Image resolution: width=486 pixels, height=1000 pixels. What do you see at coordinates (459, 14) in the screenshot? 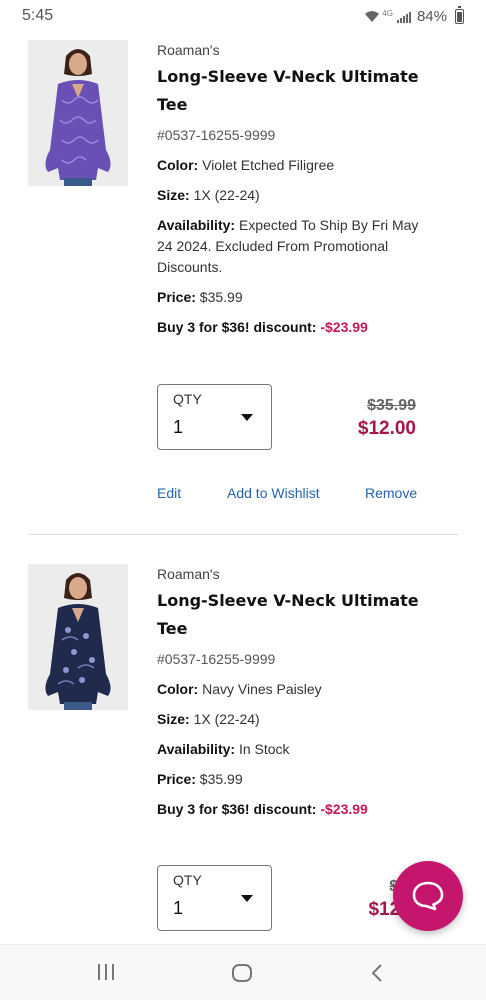
I see `battery-icon` at bounding box center [459, 14].